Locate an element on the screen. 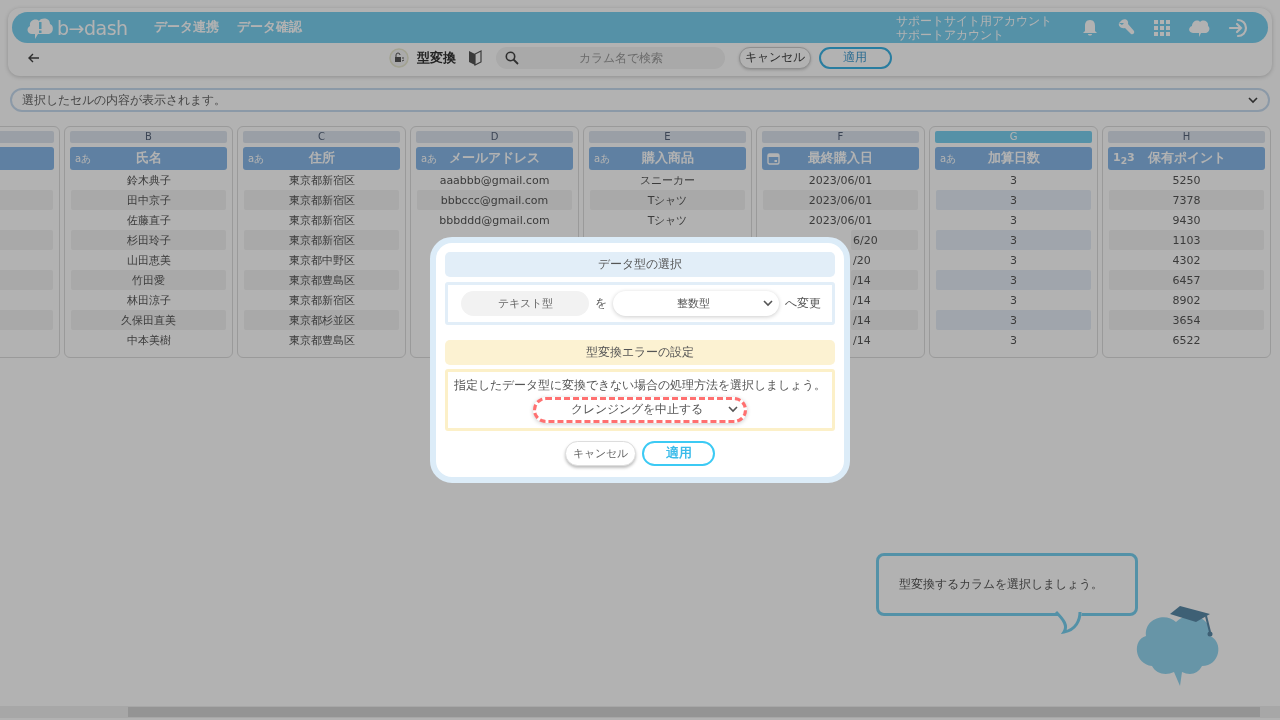 This screenshot has width=1280, height=720. table-cell-text: 5250 is located at coordinates (1186, 180).